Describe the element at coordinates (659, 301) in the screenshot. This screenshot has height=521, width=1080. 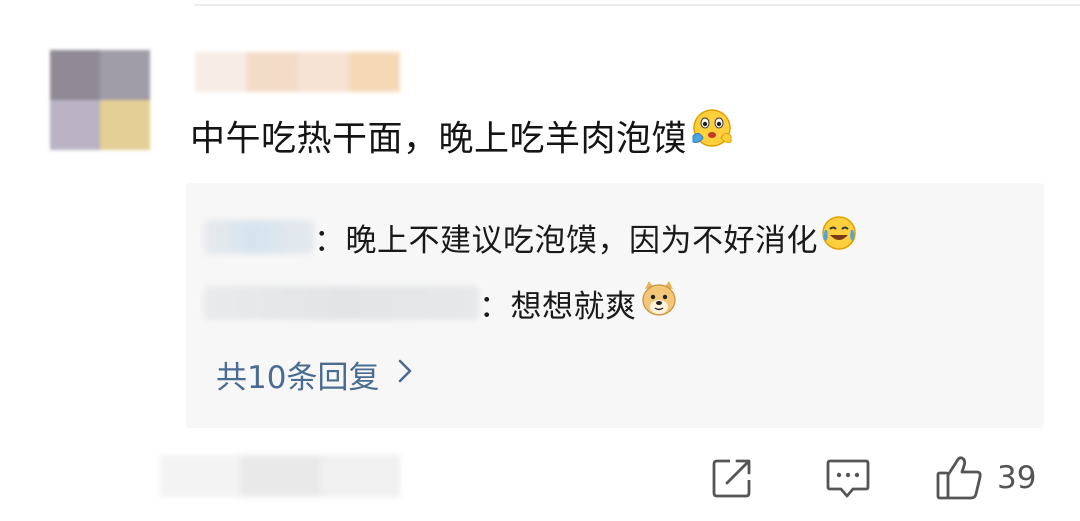
I see `doge-emoji-icon` at that location.